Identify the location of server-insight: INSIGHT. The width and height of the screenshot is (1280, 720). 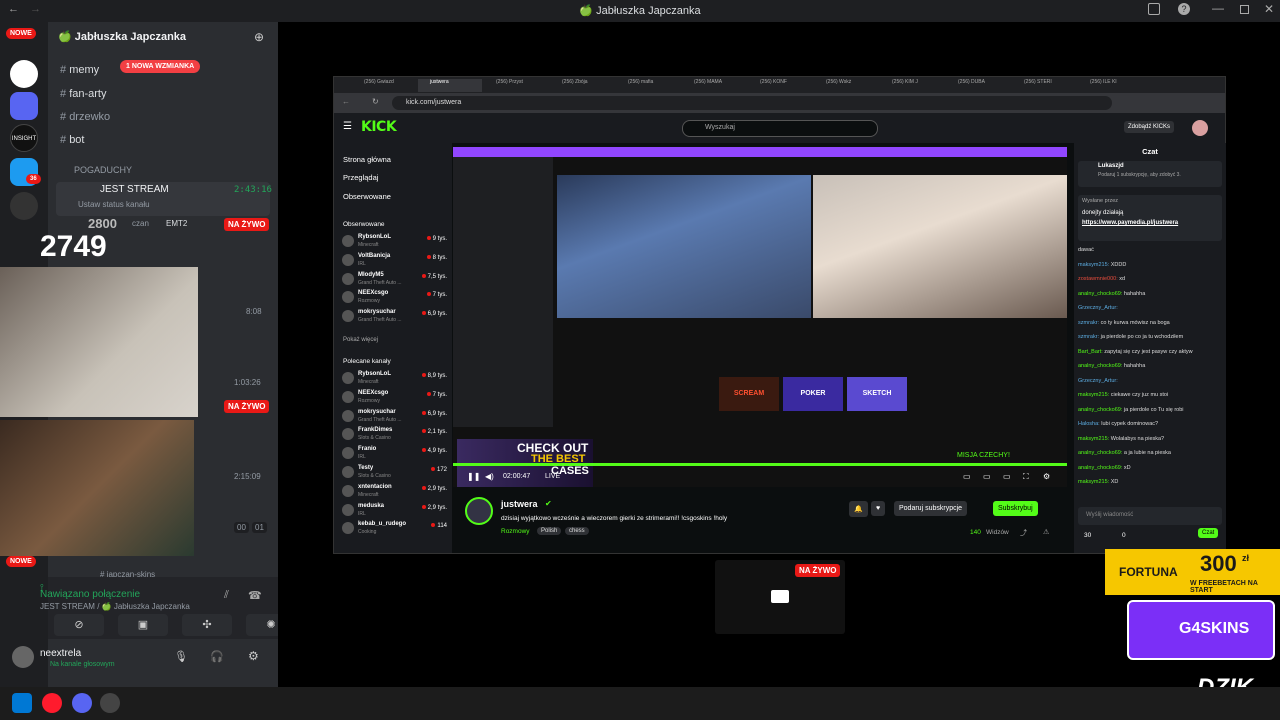
(24, 138).